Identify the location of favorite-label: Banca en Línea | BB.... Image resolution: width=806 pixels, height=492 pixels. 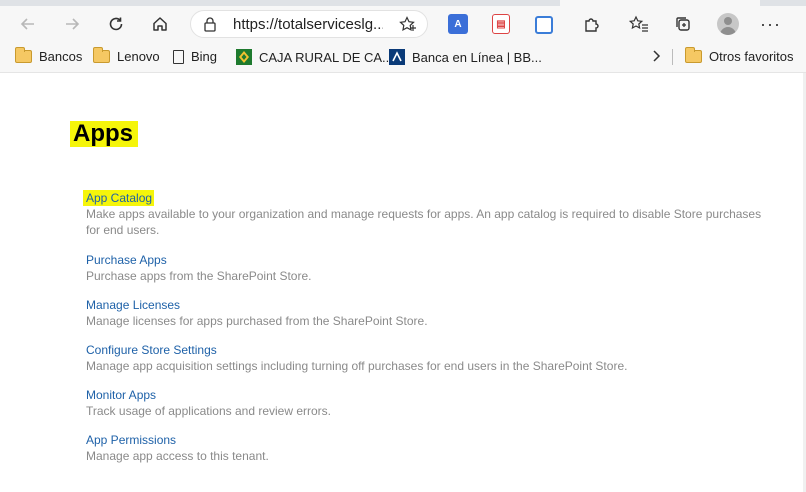
(477, 57).